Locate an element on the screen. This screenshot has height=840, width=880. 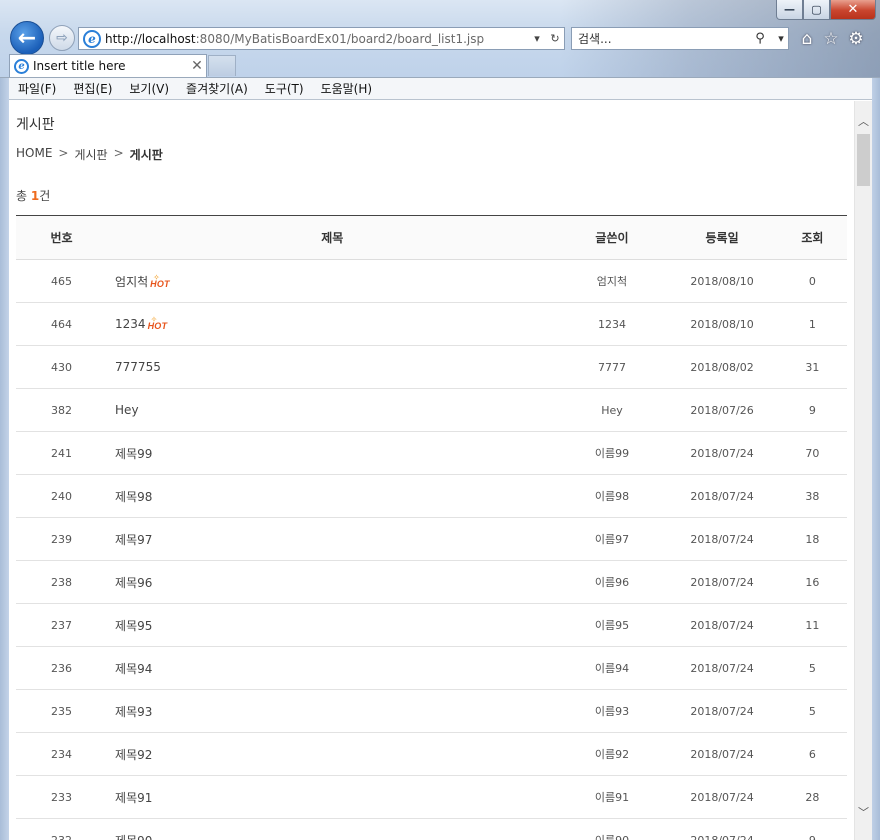
tools-gear-icon: ⚙ is located at coordinates (856, 39).